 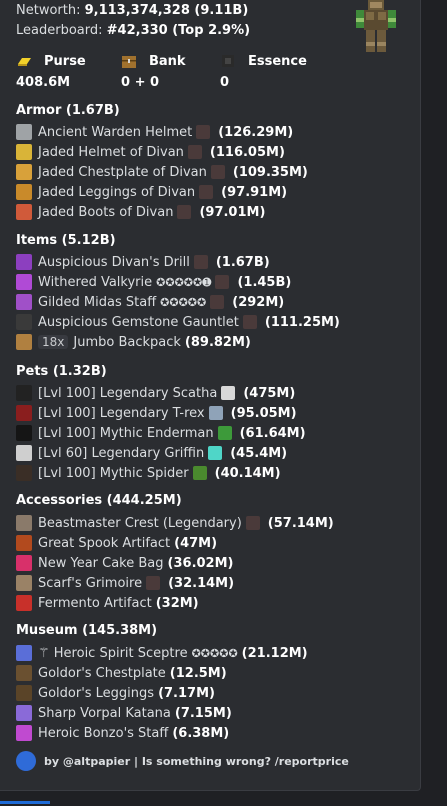 What do you see at coordinates (162, 653) in the screenshot?
I see `list-item: ⚚ Heroic Spirit Sceptre ✪✪✪✪✪ (21.12M)` at bounding box center [162, 653].